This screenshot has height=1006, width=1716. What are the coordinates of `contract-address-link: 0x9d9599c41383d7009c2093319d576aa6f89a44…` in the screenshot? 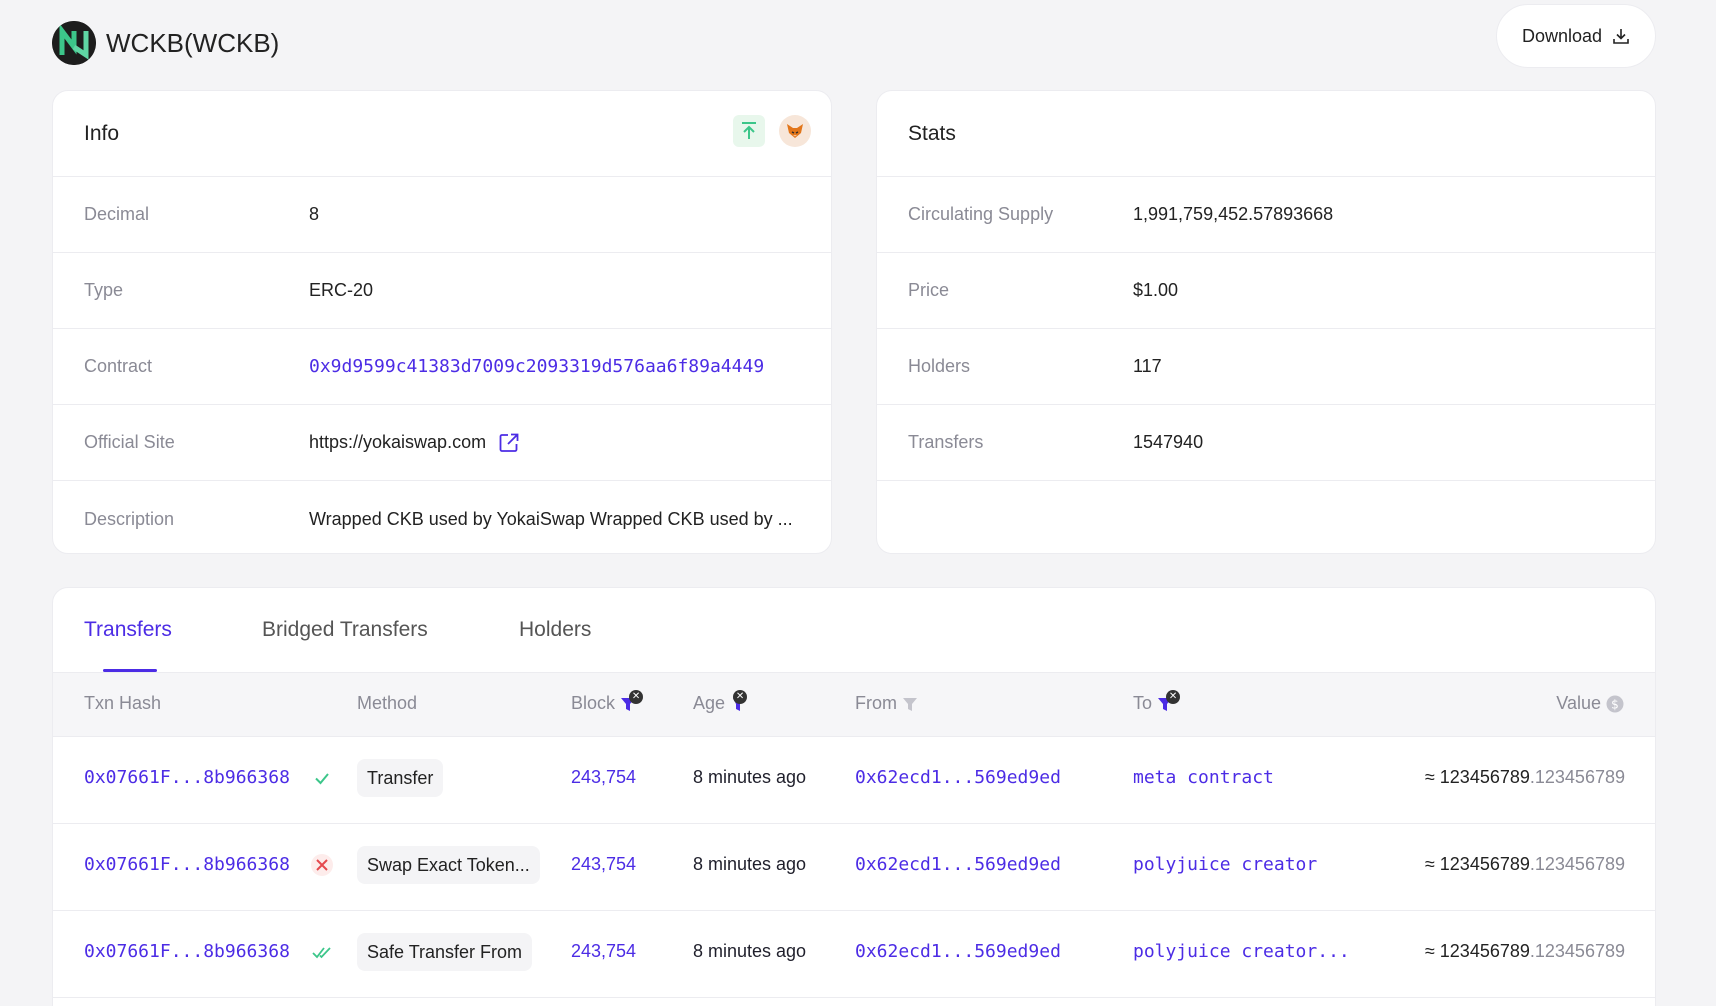 It's located at (536, 366).